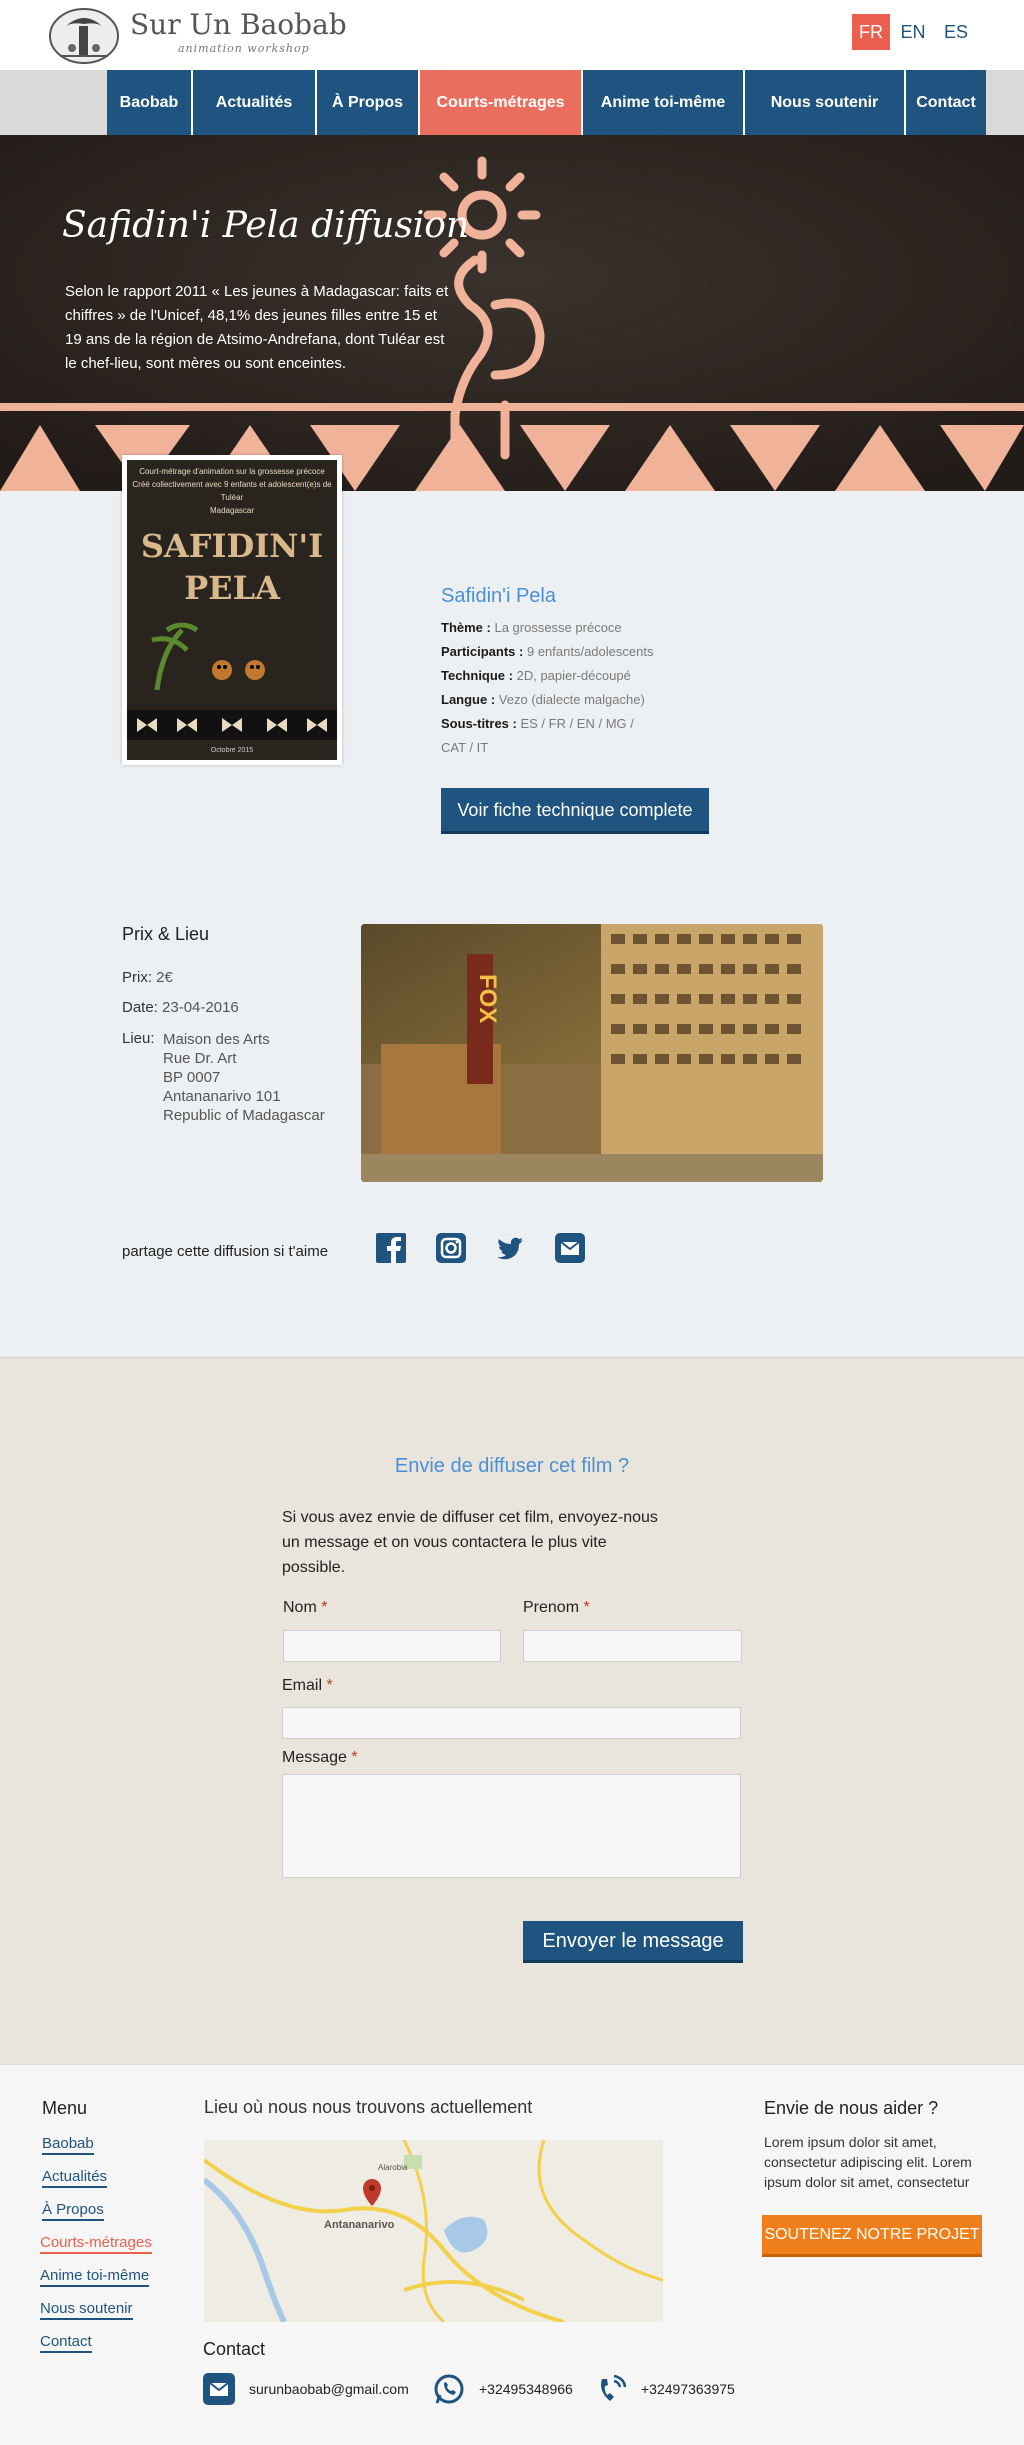  I want to click on hero-title: Safidin'i Pela diffusion, so click(266, 225).